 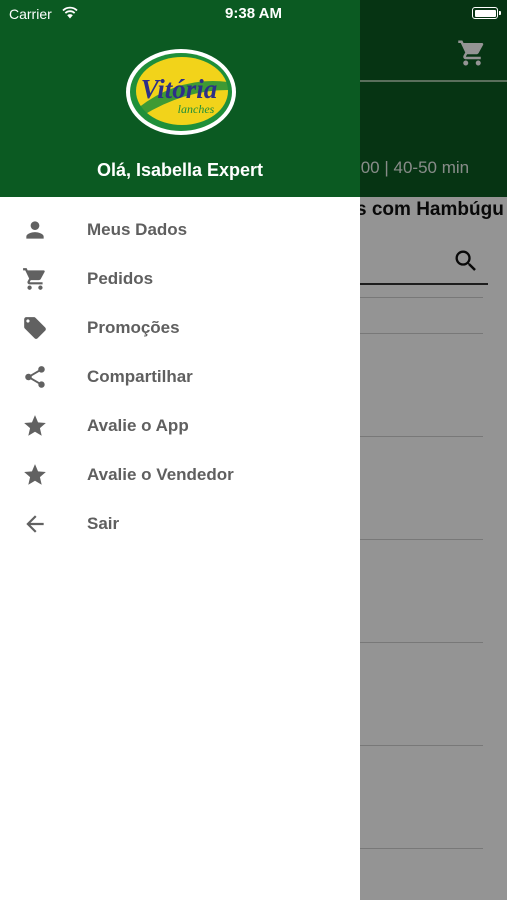 What do you see at coordinates (180, 170) in the screenshot?
I see `user-greeting: Olá, Isabella Expert` at bounding box center [180, 170].